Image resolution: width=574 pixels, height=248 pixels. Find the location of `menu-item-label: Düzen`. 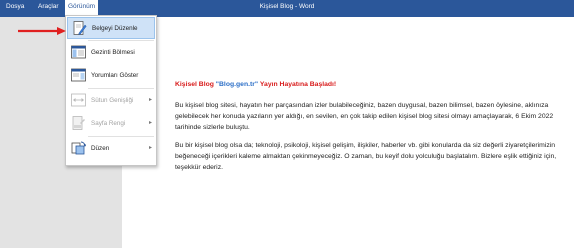

menu-item-label: Düzen is located at coordinates (100, 148).